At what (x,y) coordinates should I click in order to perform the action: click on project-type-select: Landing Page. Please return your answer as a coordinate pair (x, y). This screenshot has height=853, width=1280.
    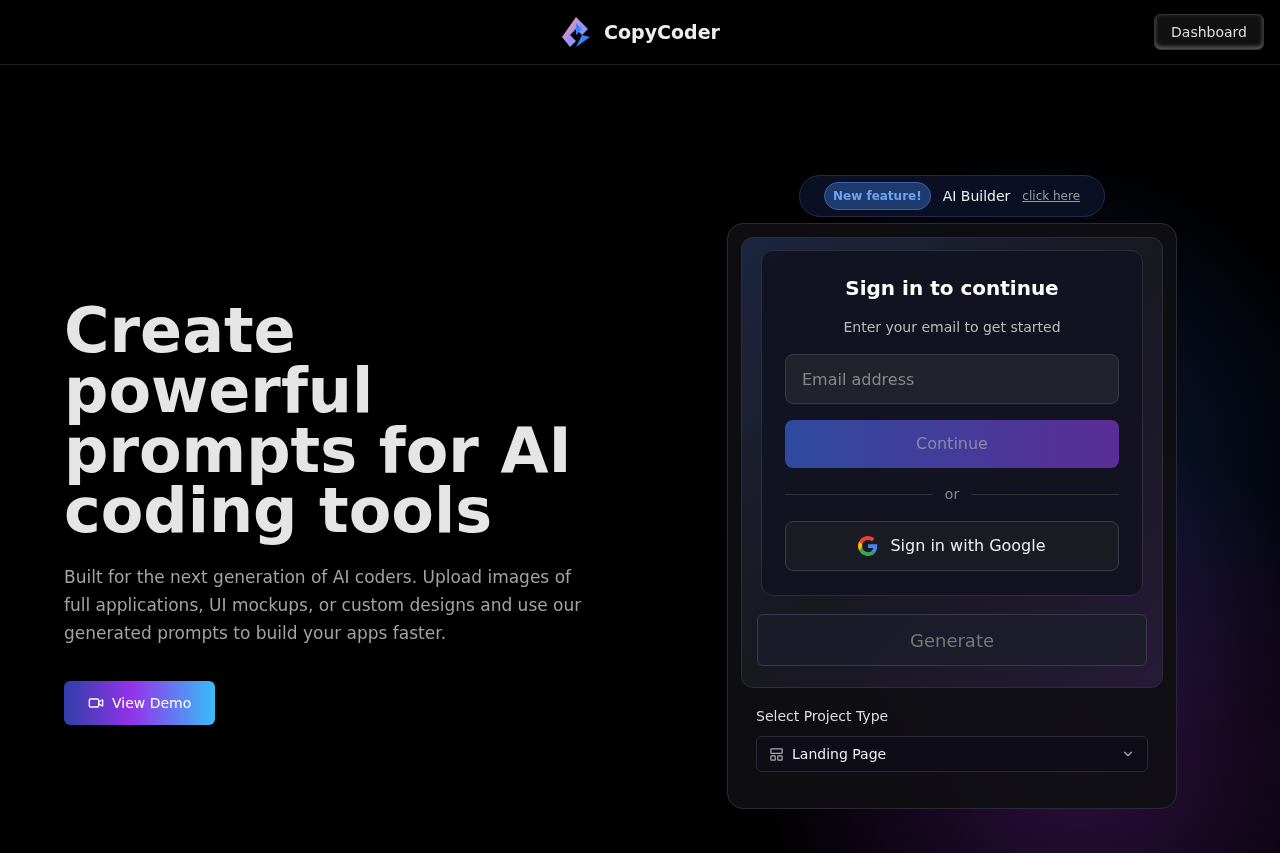
    Looking at the image, I should click on (952, 754).